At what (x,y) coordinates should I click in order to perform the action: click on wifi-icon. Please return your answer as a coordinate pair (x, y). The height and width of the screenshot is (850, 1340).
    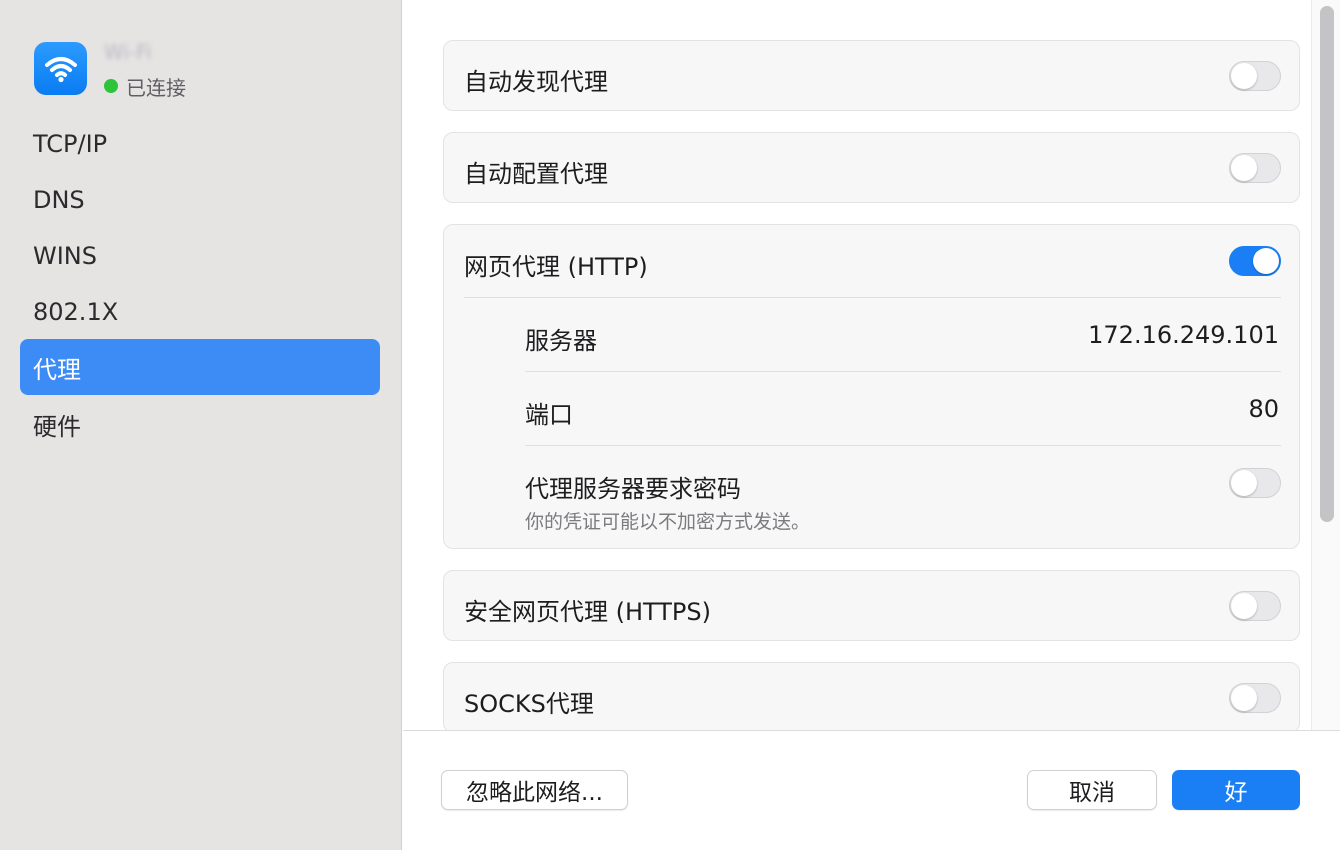
    Looking at the image, I should click on (60, 68).